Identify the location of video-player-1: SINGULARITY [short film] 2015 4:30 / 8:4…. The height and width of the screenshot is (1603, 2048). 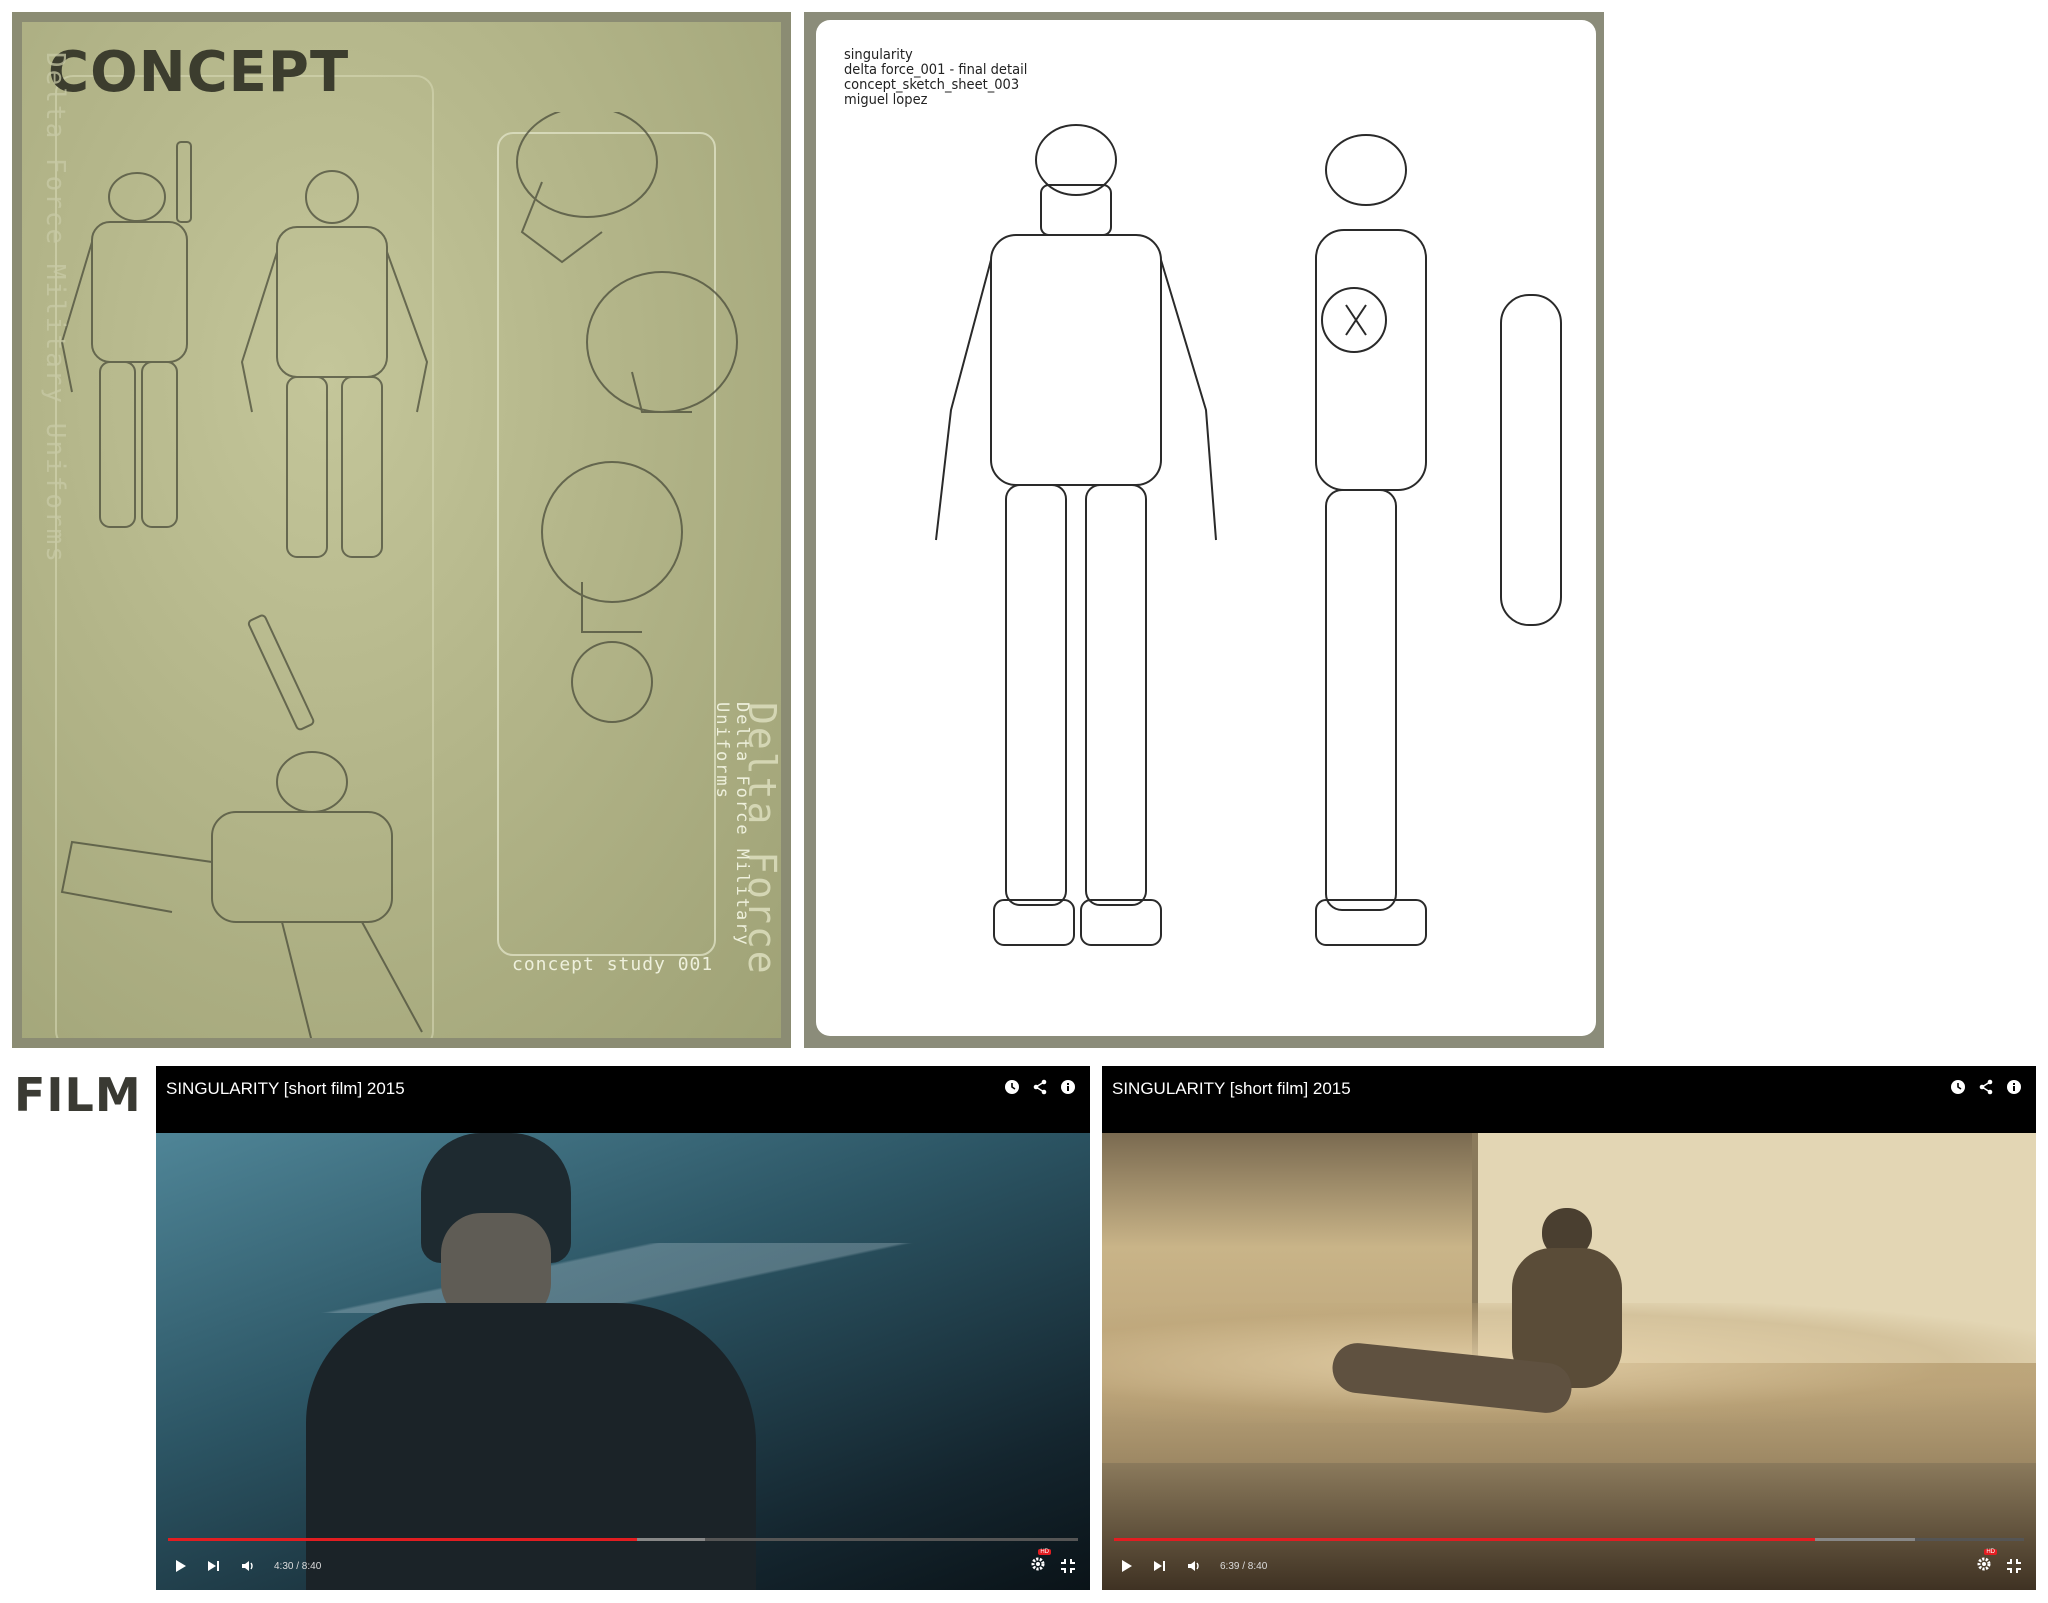
(623, 1328).